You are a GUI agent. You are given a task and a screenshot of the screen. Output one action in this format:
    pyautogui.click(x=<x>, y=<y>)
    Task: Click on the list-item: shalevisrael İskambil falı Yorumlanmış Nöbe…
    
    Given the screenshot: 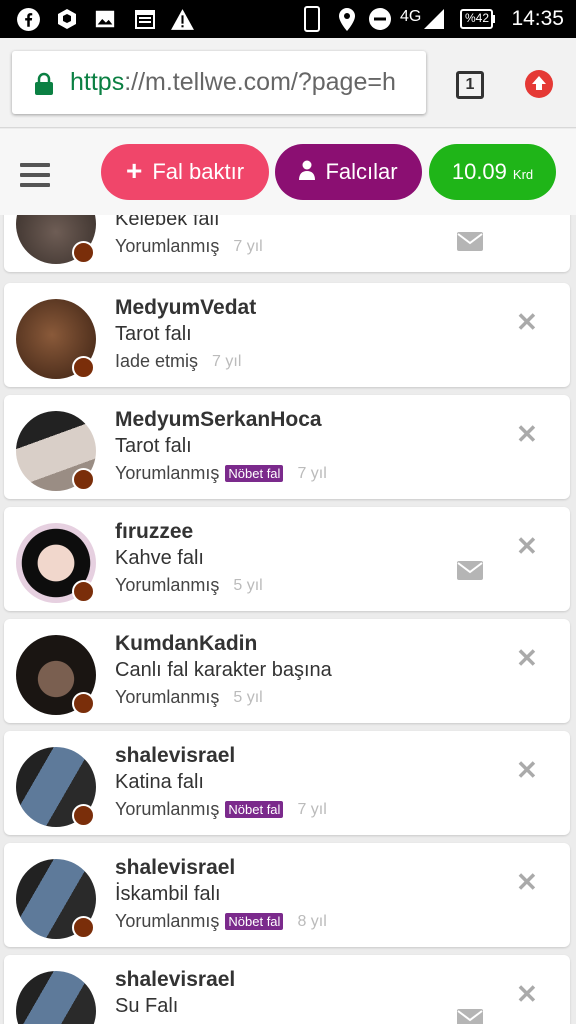 What is the action you would take?
    pyautogui.click(x=287, y=895)
    